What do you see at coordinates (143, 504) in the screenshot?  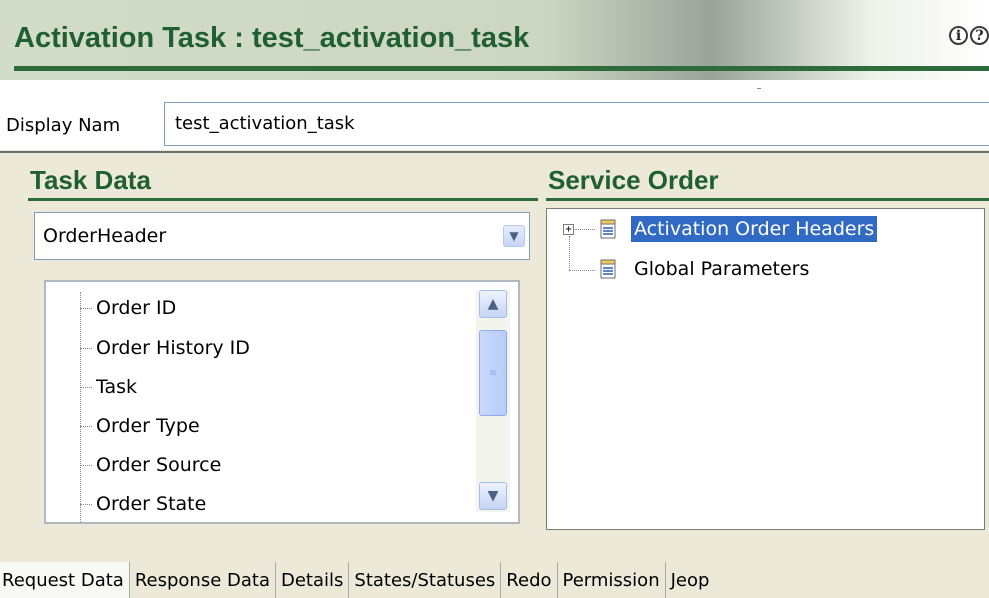 I see `tree-item: Order State` at bounding box center [143, 504].